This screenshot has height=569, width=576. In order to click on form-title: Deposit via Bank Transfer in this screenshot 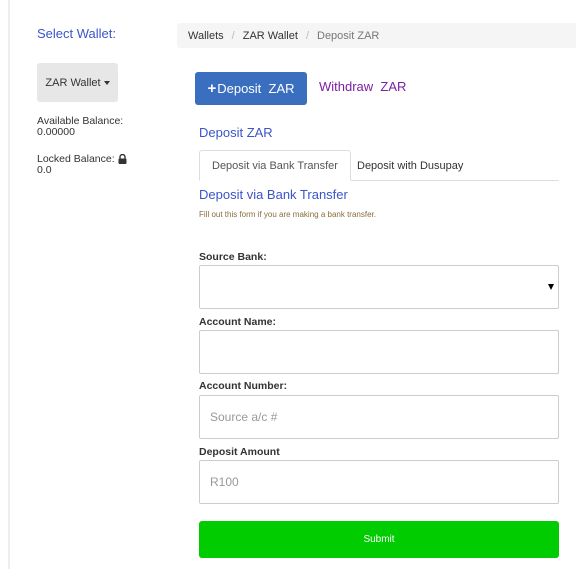, I will do `click(273, 194)`.